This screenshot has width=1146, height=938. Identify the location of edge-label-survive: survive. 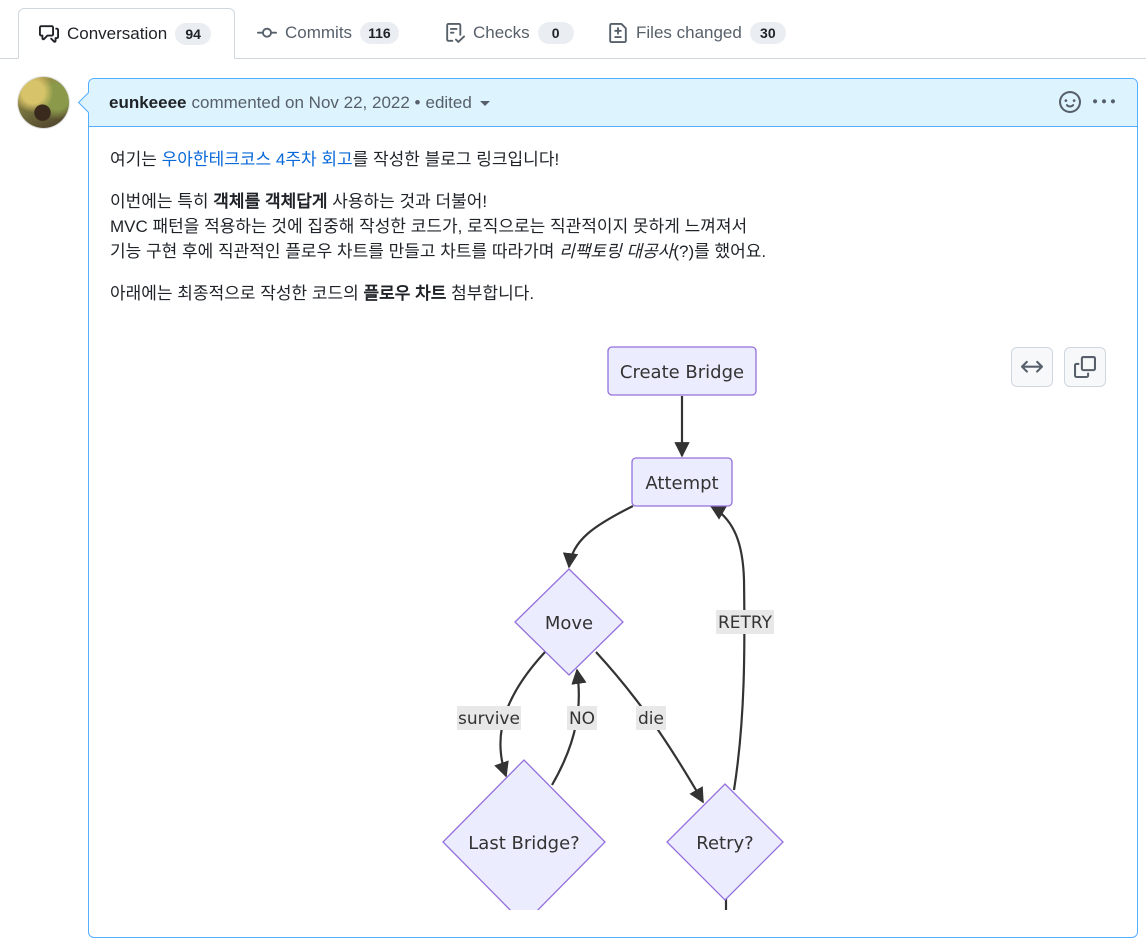
(489, 718).